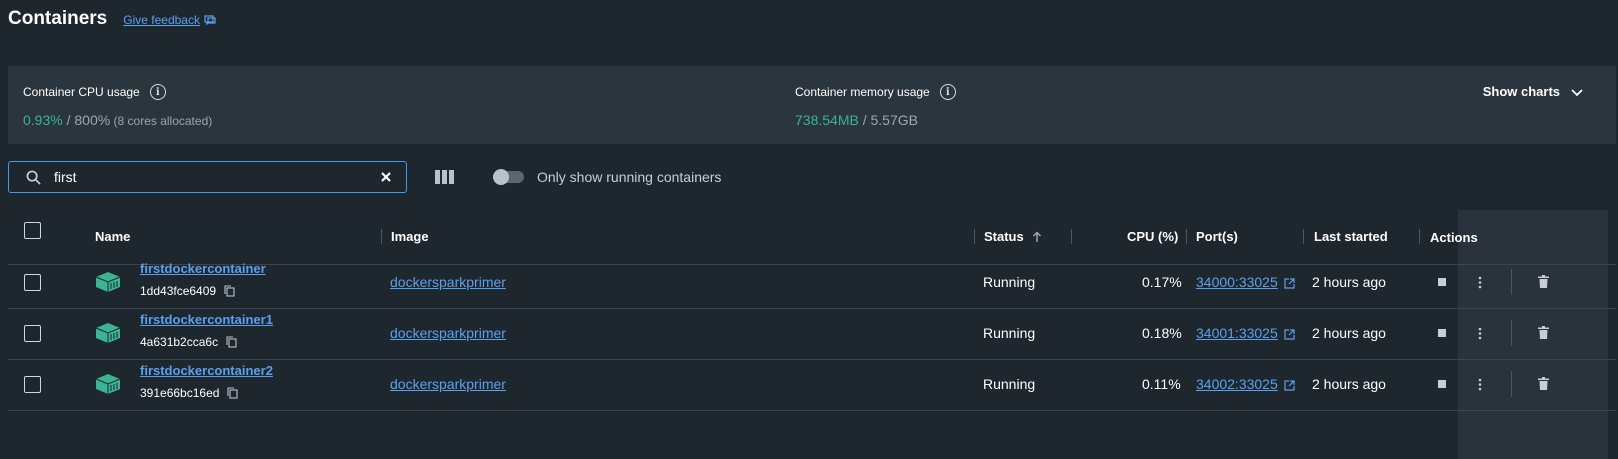 The width and height of the screenshot is (1618, 459). Describe the element at coordinates (161, 20) in the screenshot. I see `give-feedback-label: Give feedback` at that location.